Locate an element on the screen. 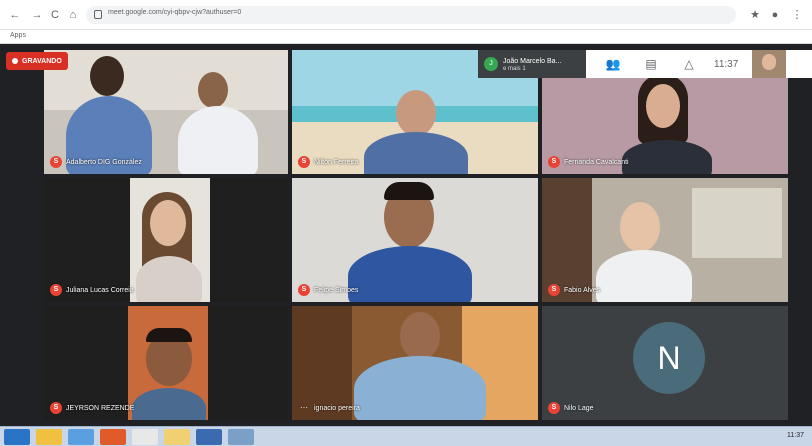 The height and width of the screenshot is (446, 812). audio-level-icon: ··· is located at coordinates (304, 407).